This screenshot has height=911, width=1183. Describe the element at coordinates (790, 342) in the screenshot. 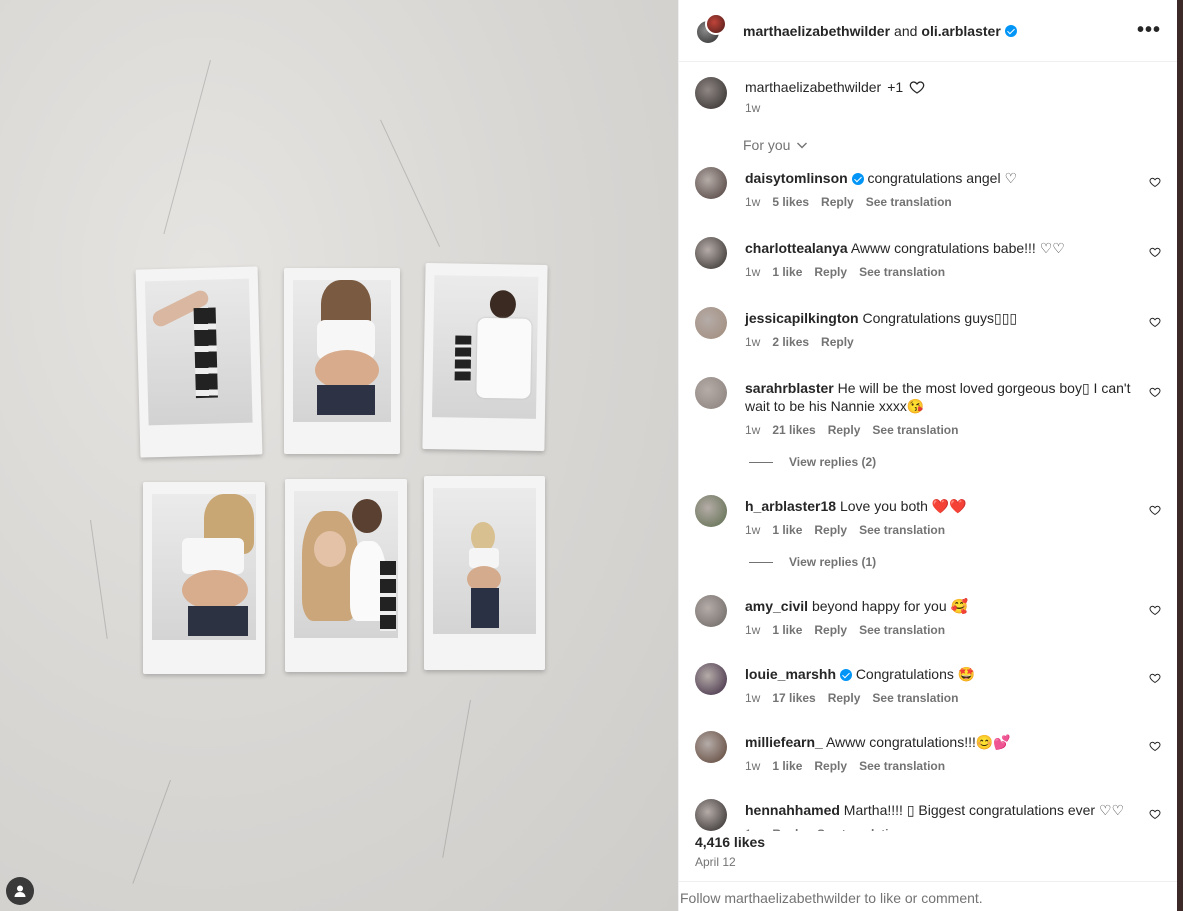

I see `comment-likes: 2 likes` at that location.